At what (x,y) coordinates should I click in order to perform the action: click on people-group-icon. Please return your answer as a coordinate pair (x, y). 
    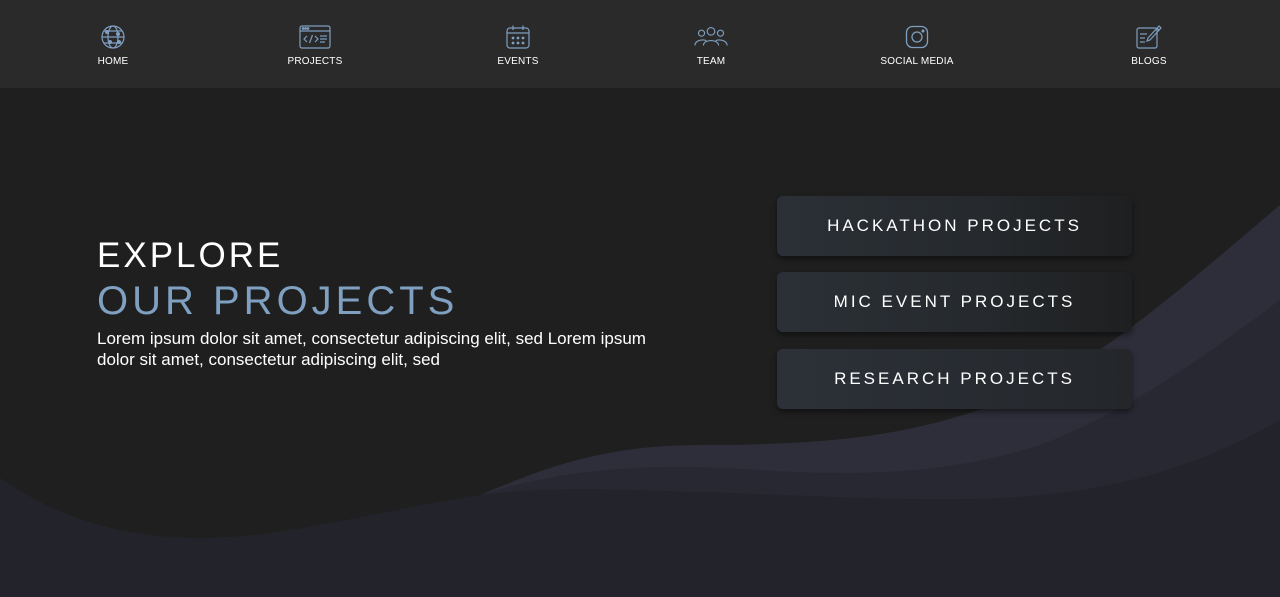
    Looking at the image, I should click on (711, 37).